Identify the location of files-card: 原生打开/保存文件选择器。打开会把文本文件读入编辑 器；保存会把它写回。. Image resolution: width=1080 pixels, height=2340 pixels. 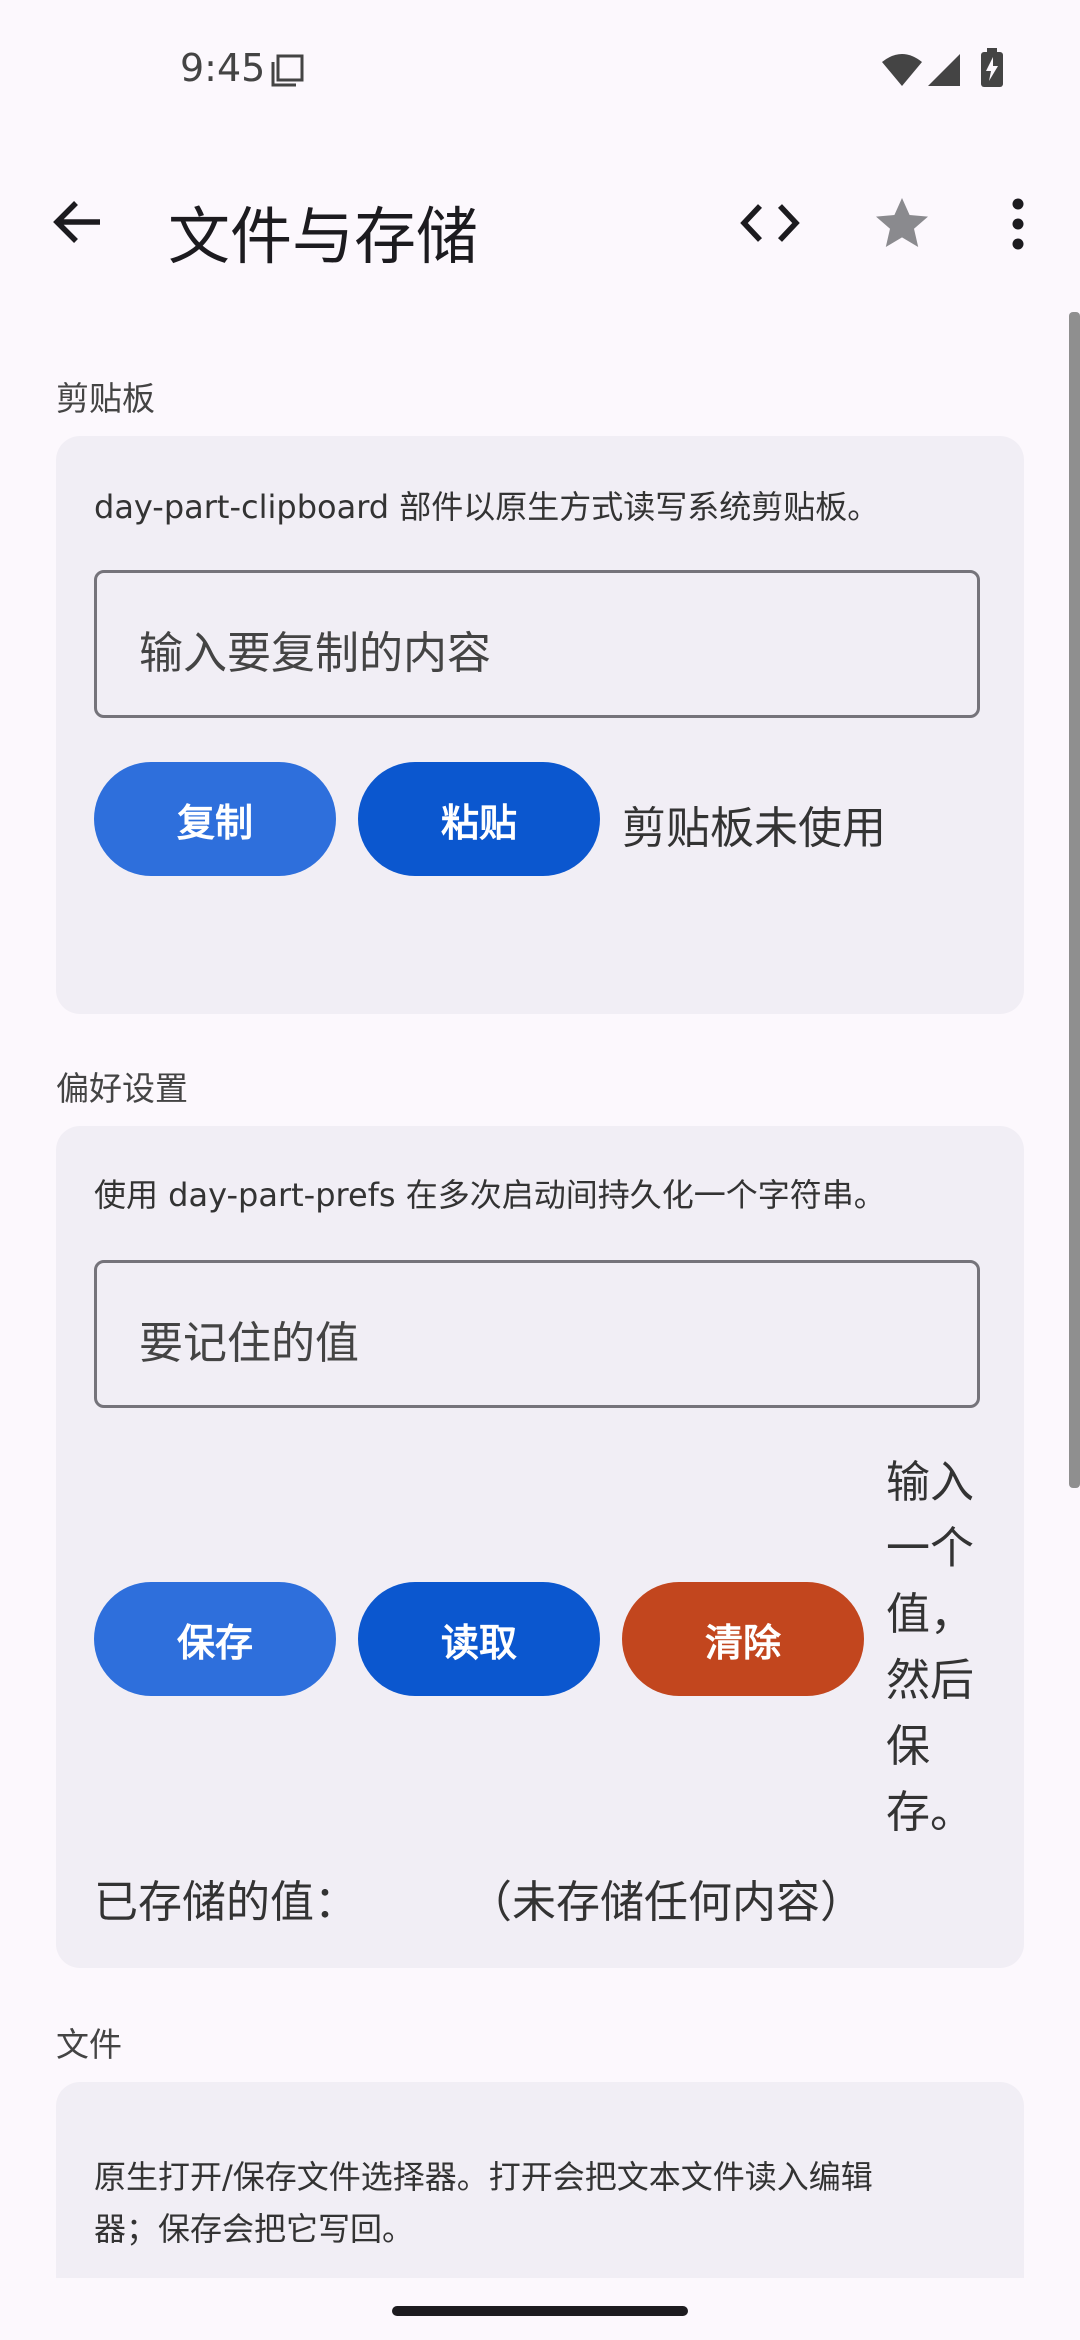
(540, 2180).